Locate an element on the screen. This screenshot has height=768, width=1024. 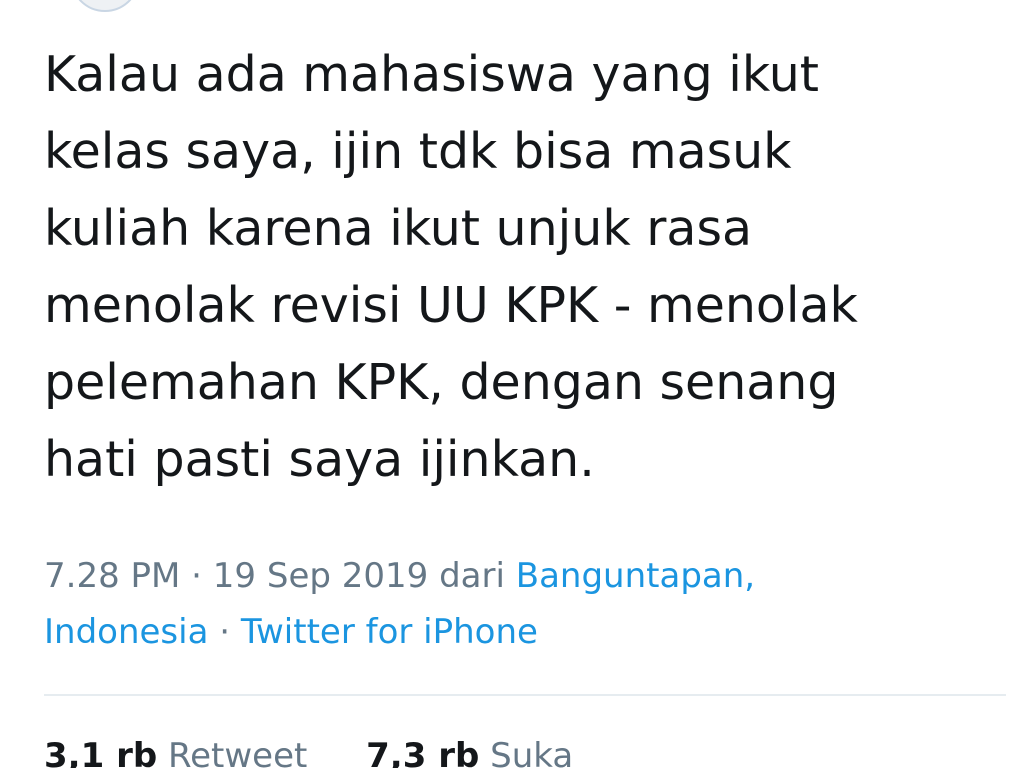
tweet-meta-row-2: Indonesia · Twitter for iPhone is located at coordinates (524, 632).